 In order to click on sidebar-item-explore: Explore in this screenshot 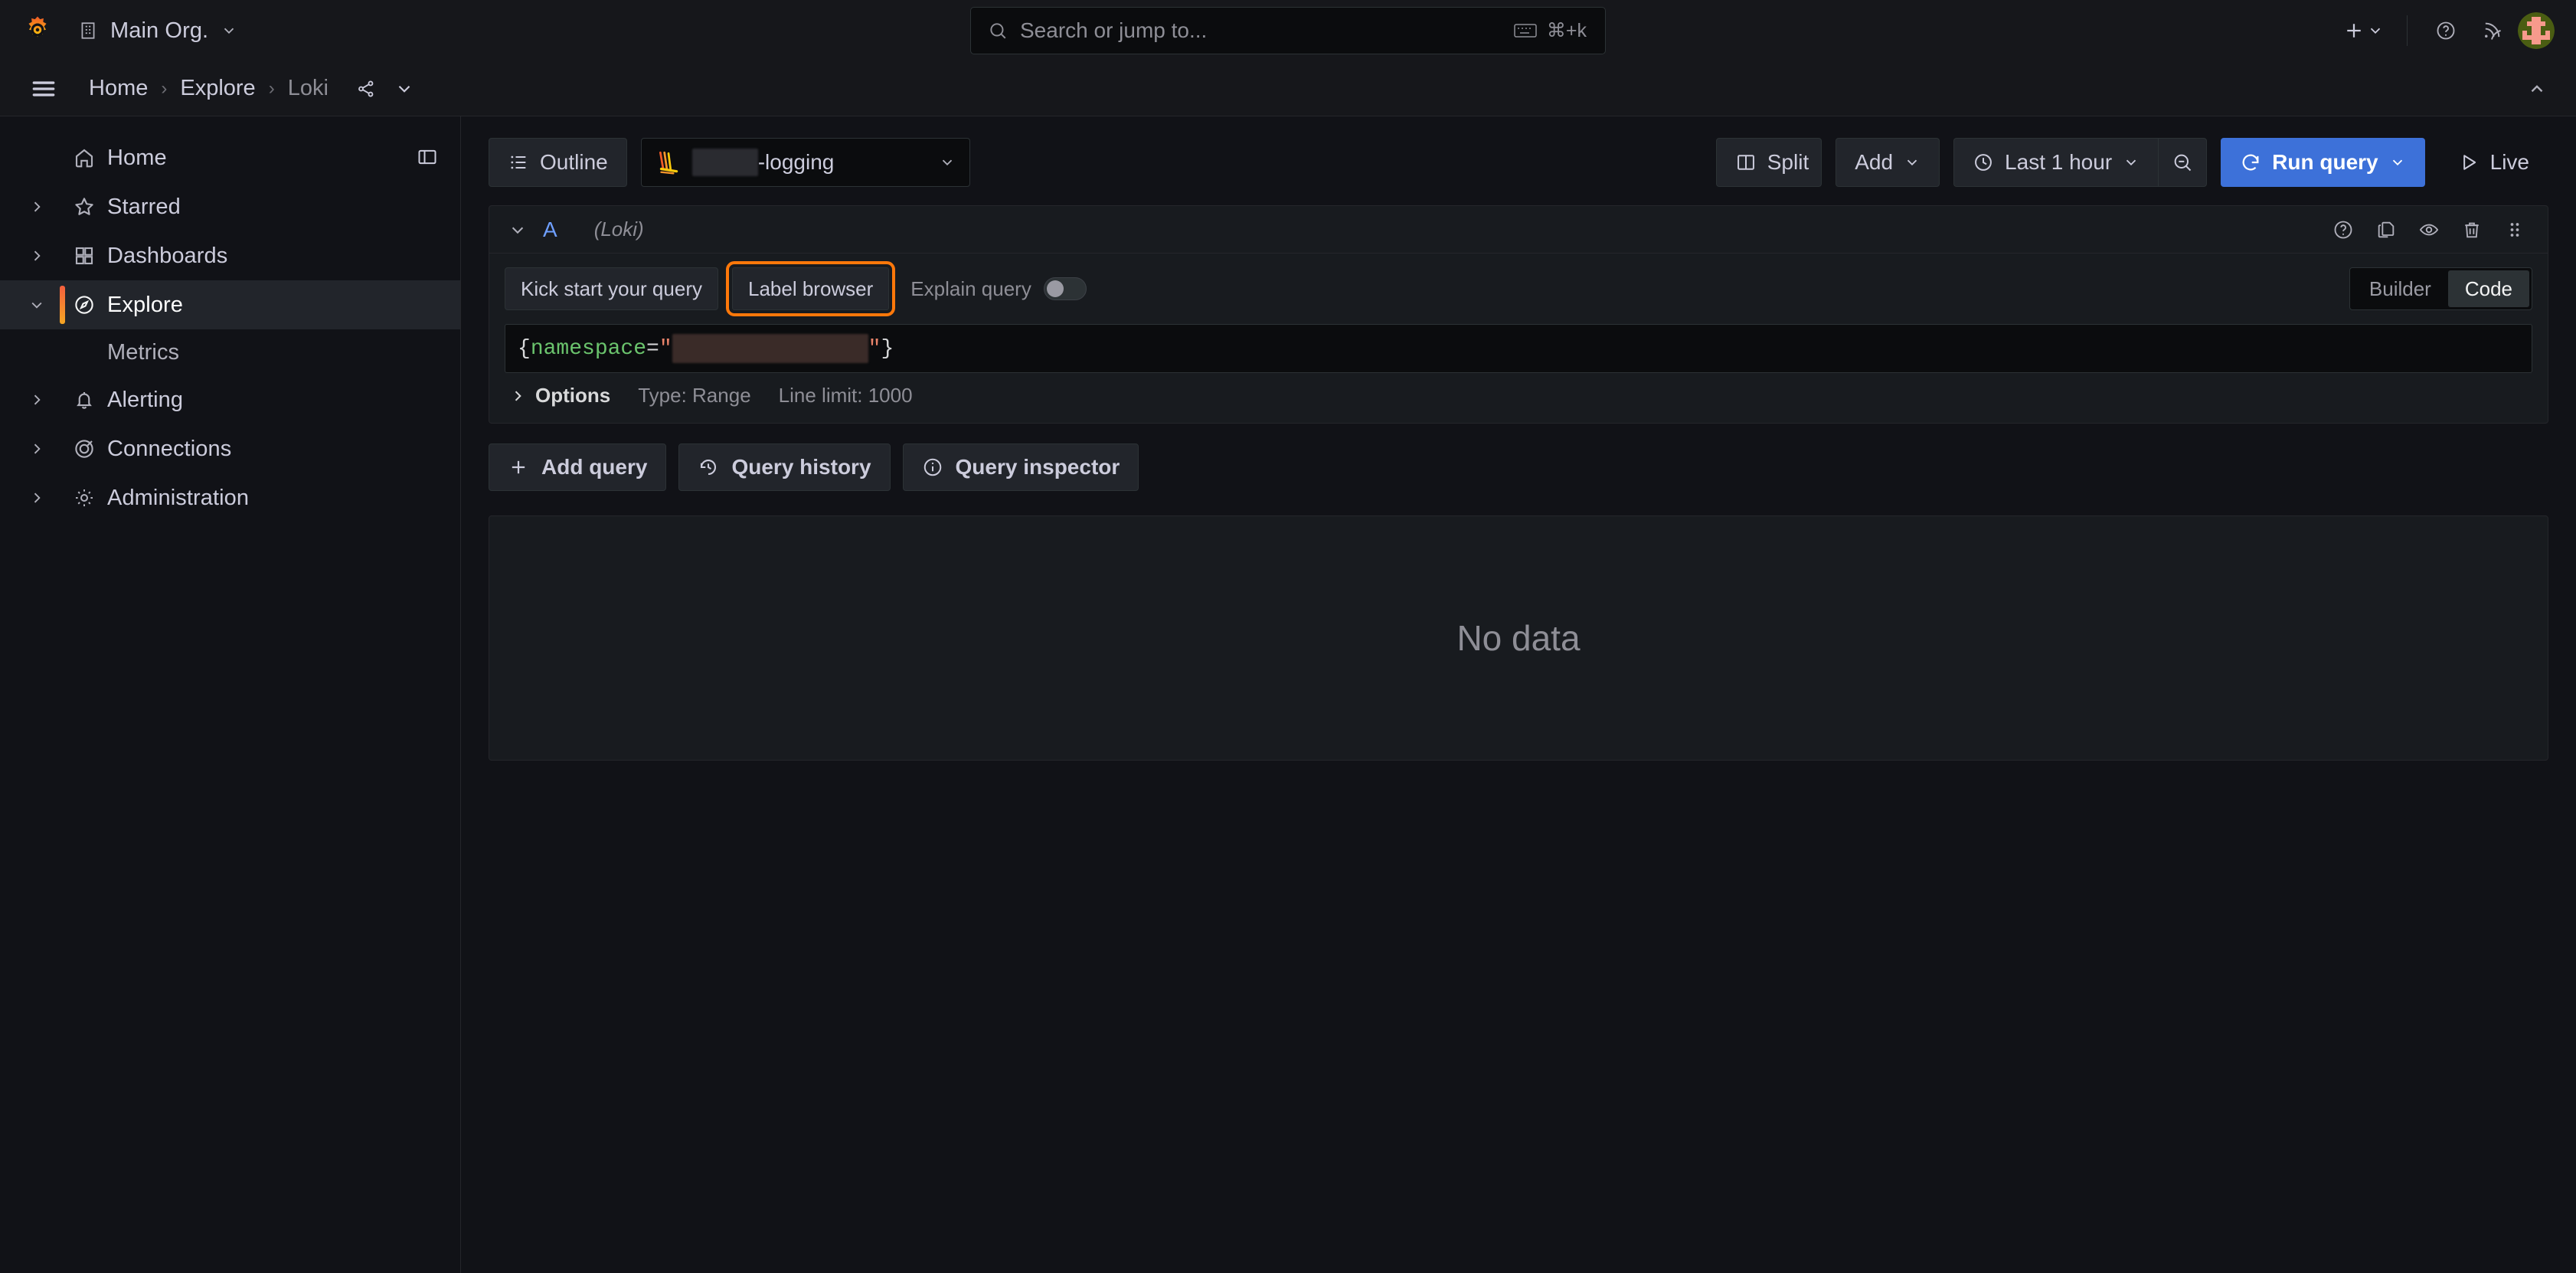, I will do `click(230, 304)`.